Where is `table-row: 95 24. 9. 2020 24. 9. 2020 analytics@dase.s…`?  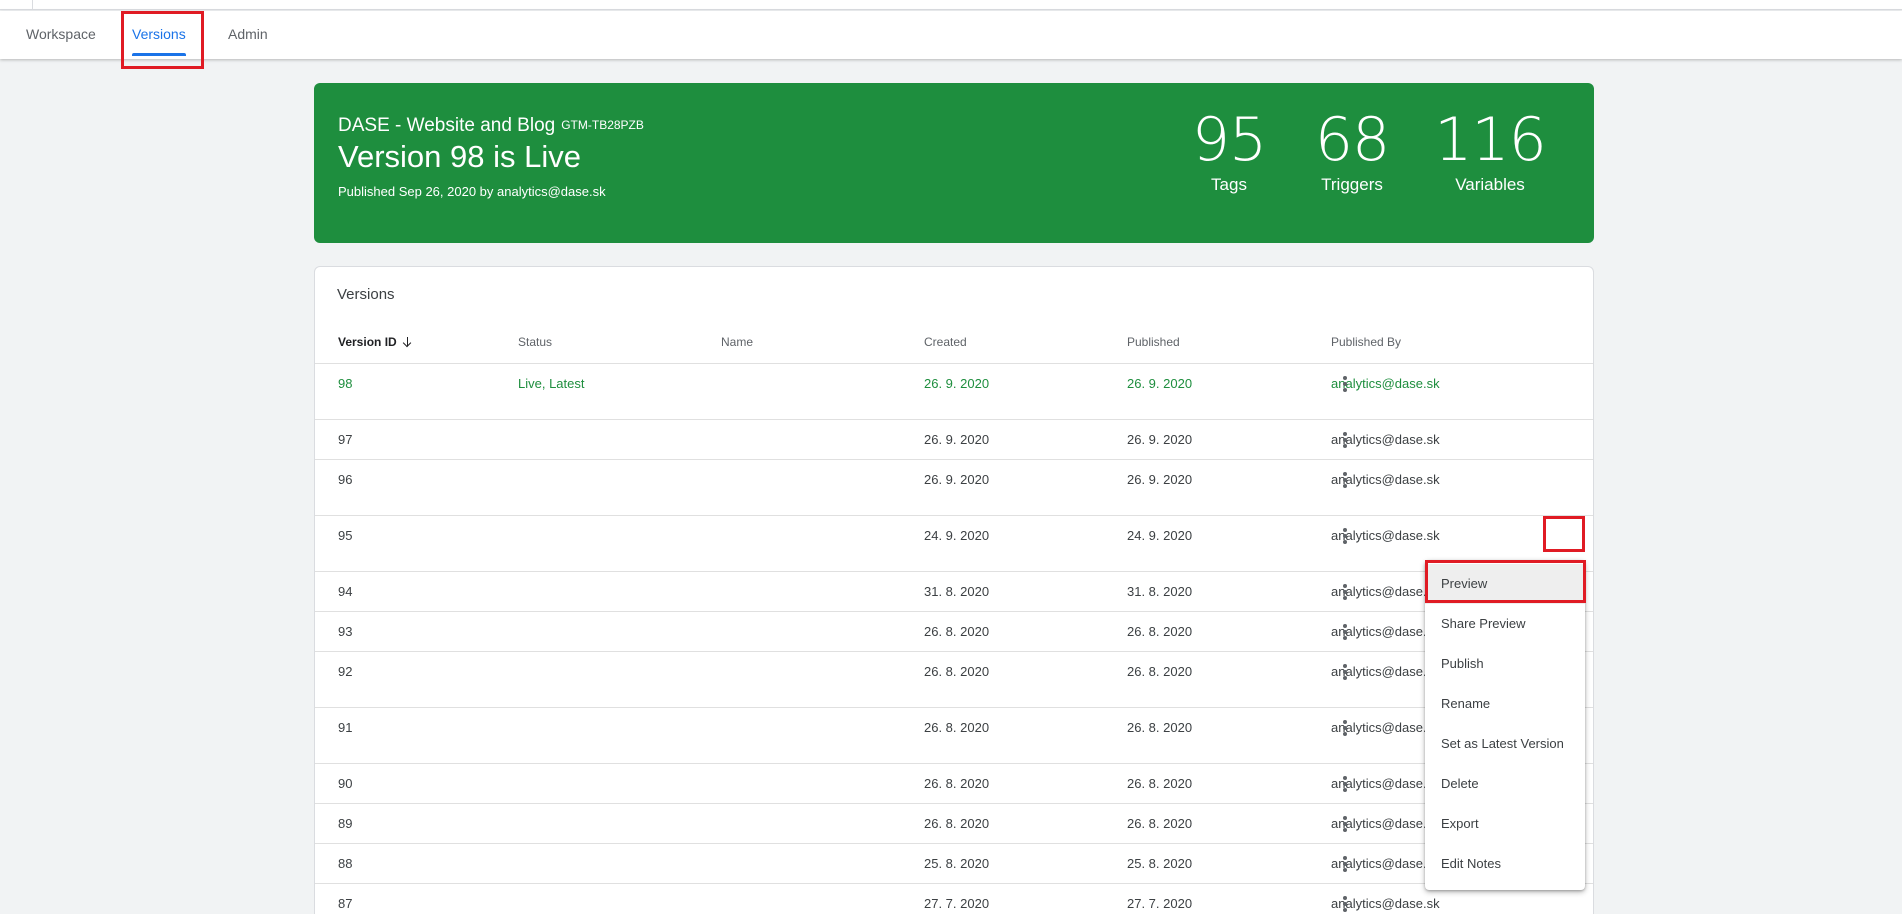
table-row: 95 24. 9. 2020 24. 9. 2020 analytics@dase.s… is located at coordinates (954, 543).